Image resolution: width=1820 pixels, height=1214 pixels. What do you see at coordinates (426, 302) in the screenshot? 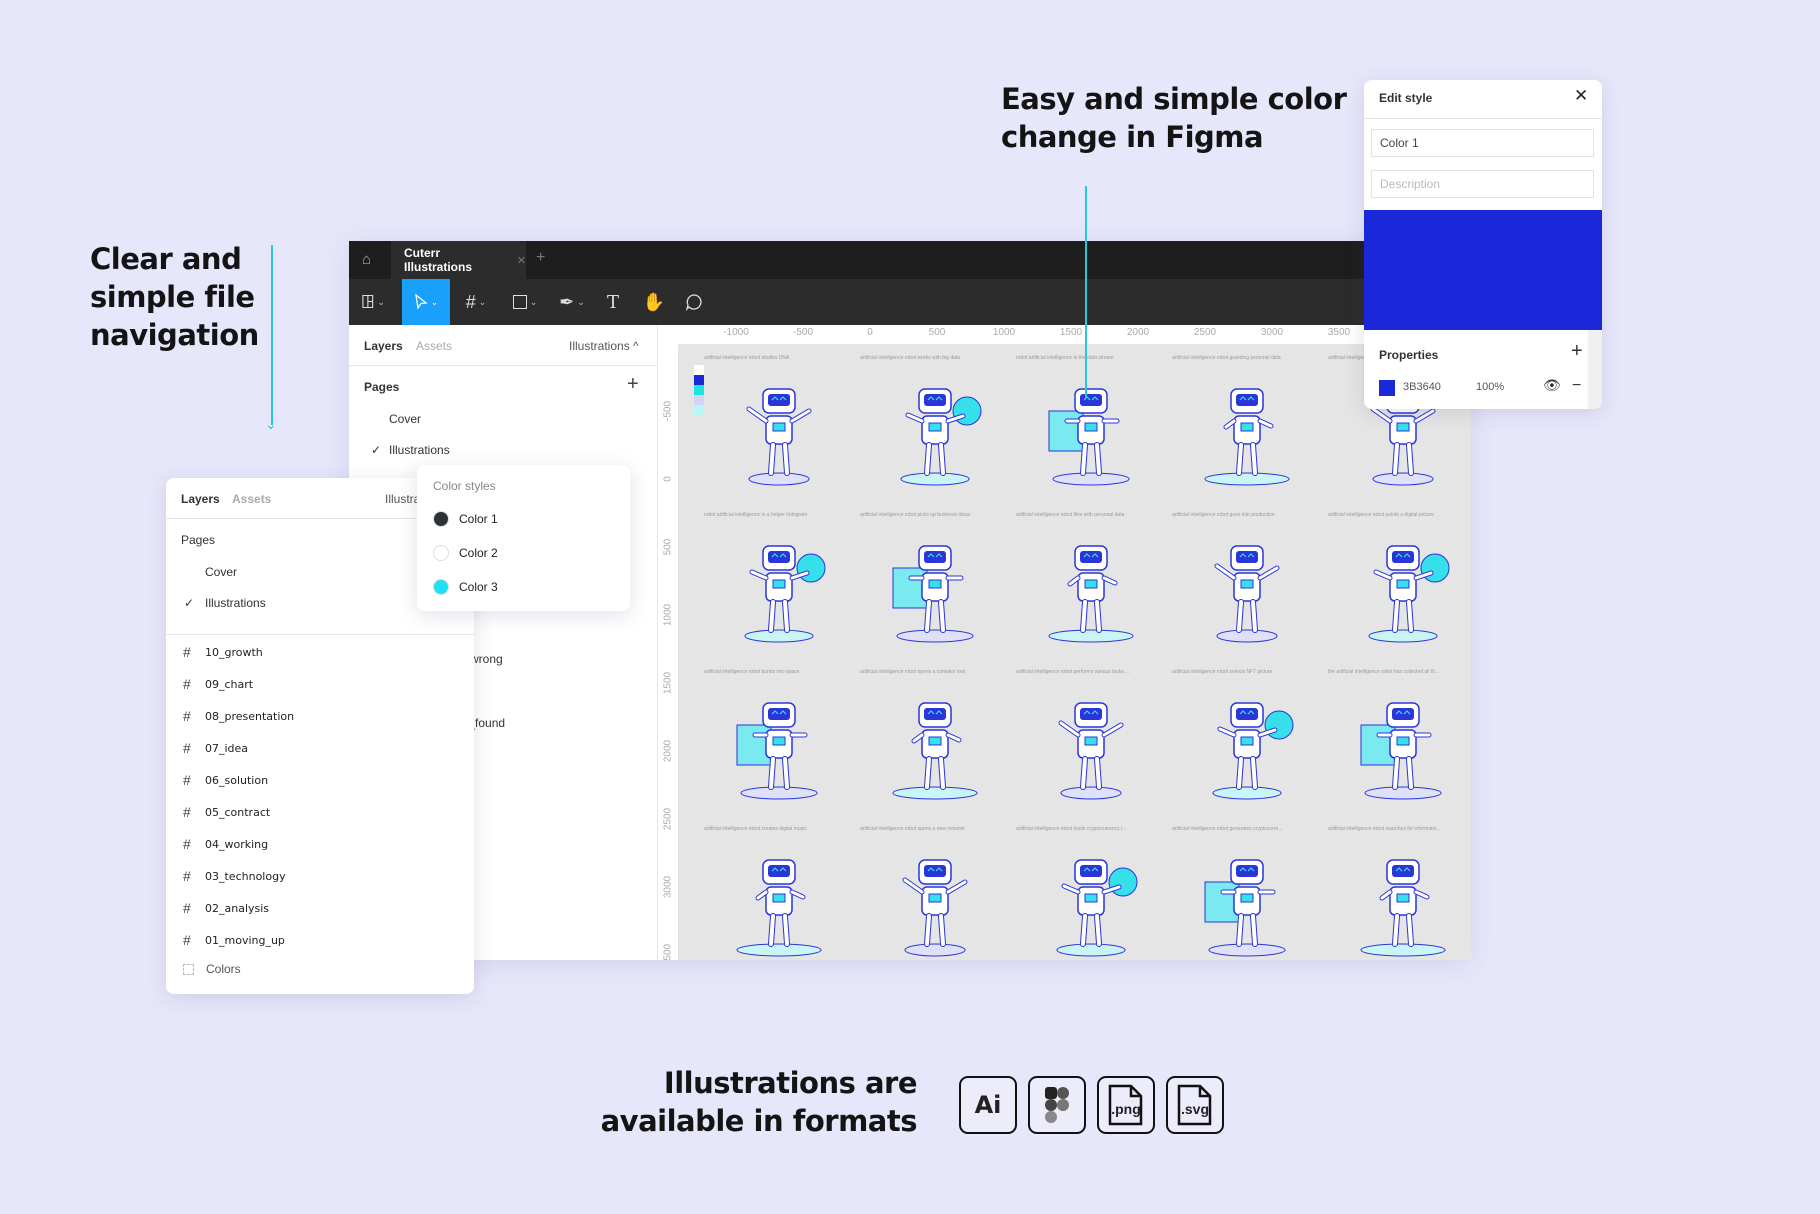
I see `move-tool-icon: ⌄` at bounding box center [426, 302].